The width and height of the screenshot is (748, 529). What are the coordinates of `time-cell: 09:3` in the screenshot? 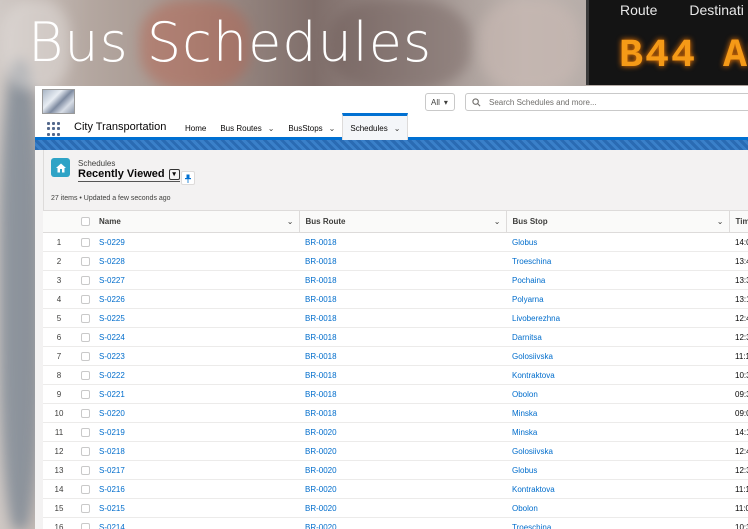 It's located at (738, 394).